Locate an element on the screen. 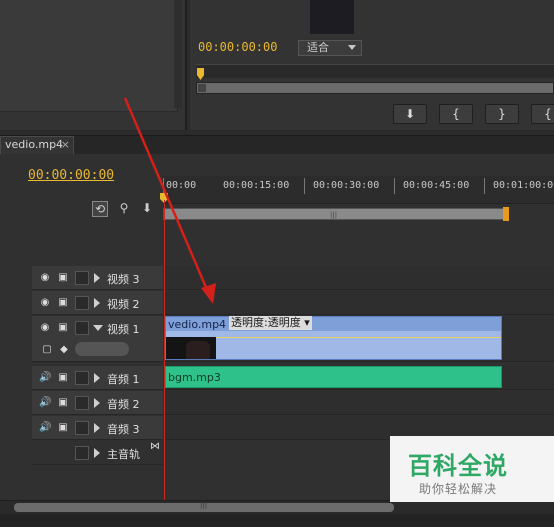 Image resolution: width=554 pixels, height=527 pixels. tab-sequence: vedio.mp4 × is located at coordinates (37, 145).